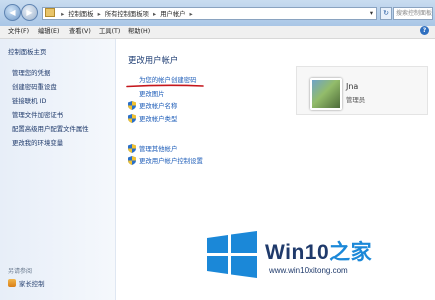  Describe the element at coordinates (32, 284) in the screenshot. I see `parental-controls-label: 家长控制` at that location.